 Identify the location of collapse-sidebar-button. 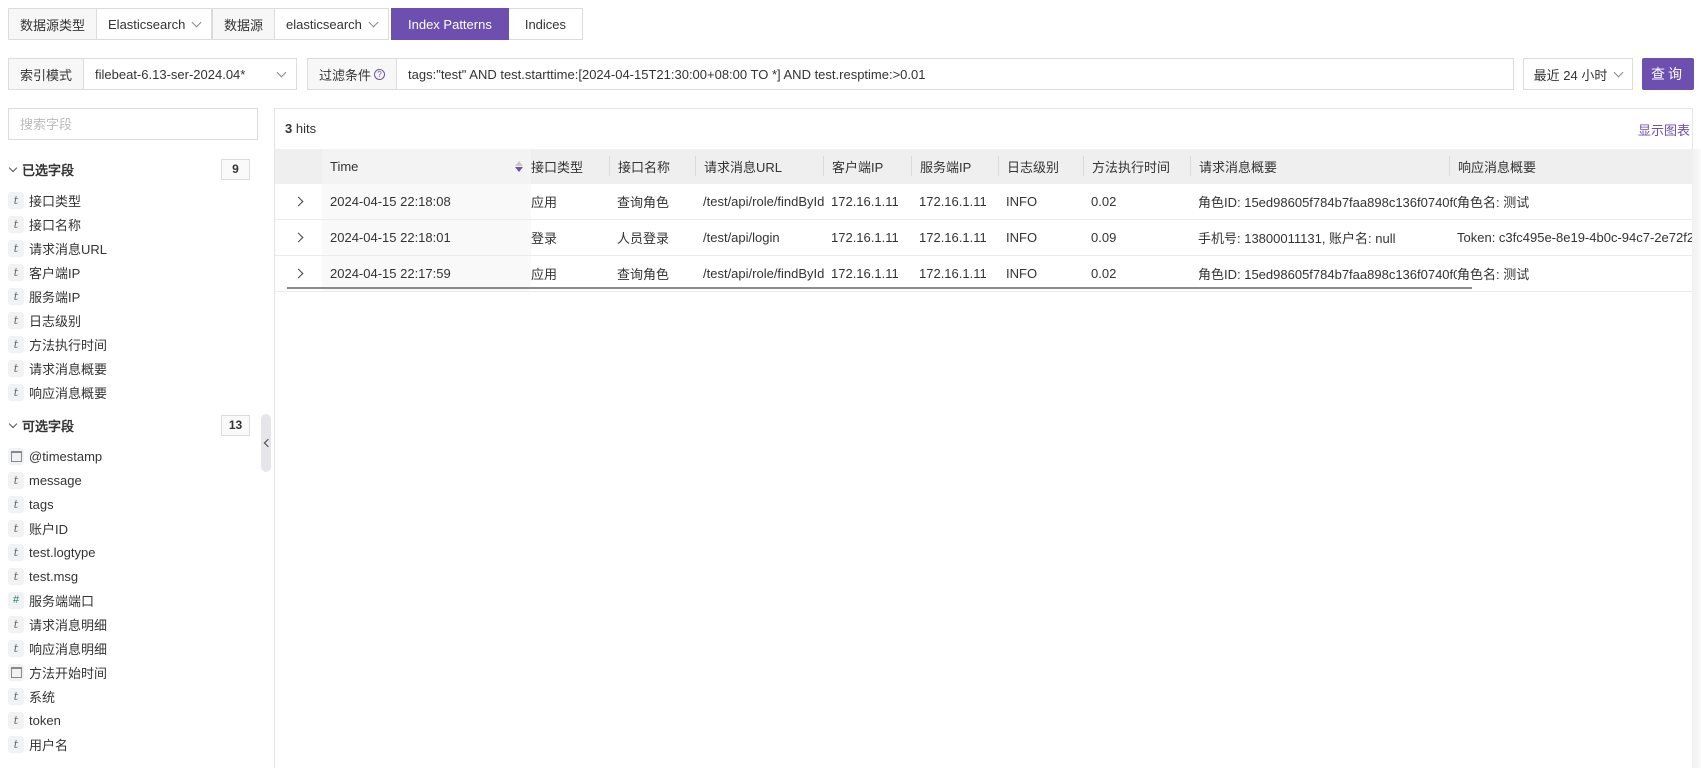
(266, 443).